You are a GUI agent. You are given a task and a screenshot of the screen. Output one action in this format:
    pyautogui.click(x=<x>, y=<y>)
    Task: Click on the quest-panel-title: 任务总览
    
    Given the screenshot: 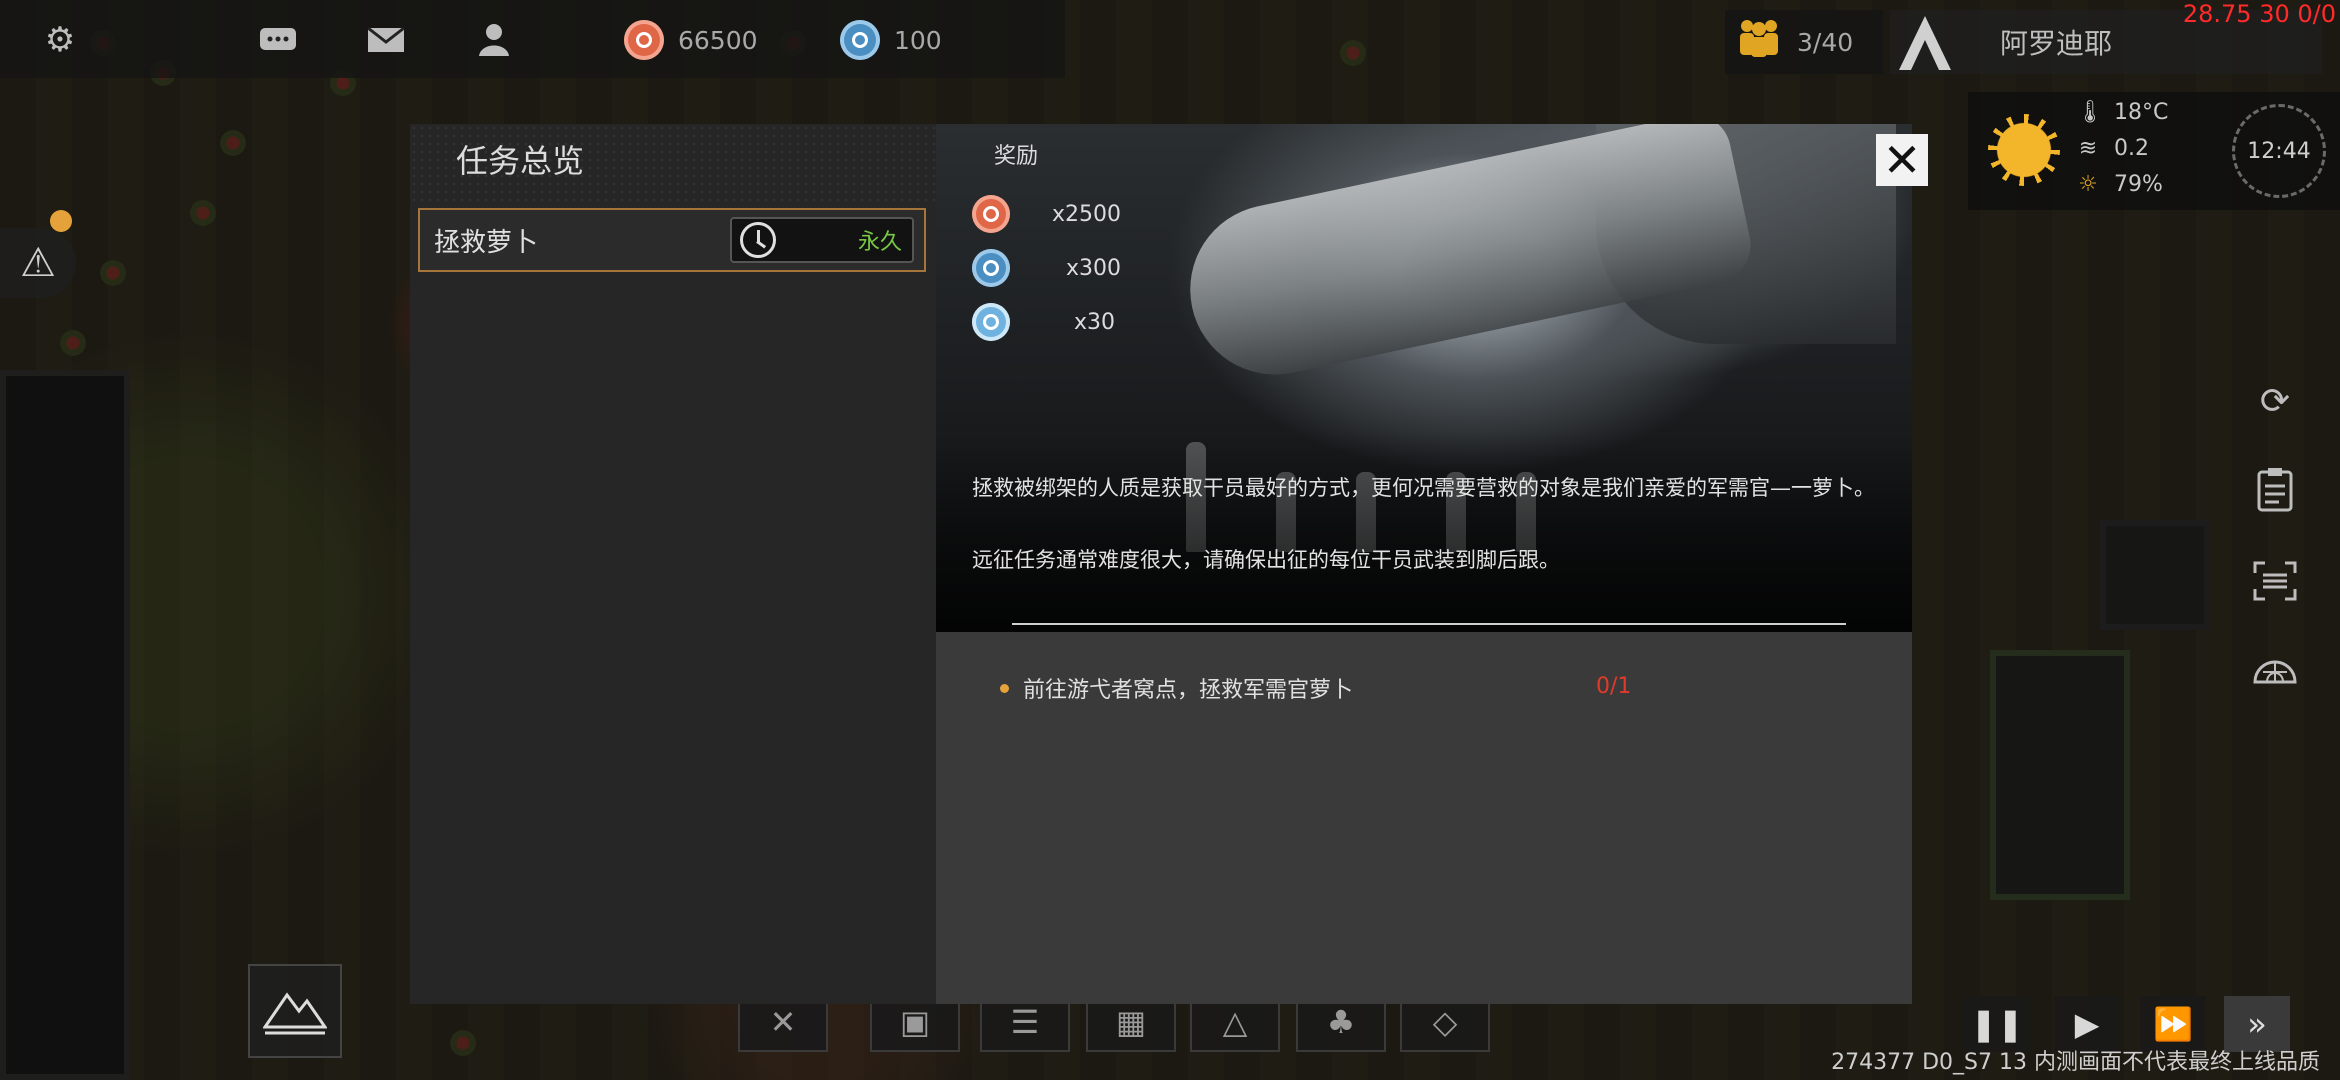 What is the action you would take?
    pyautogui.click(x=520, y=161)
    